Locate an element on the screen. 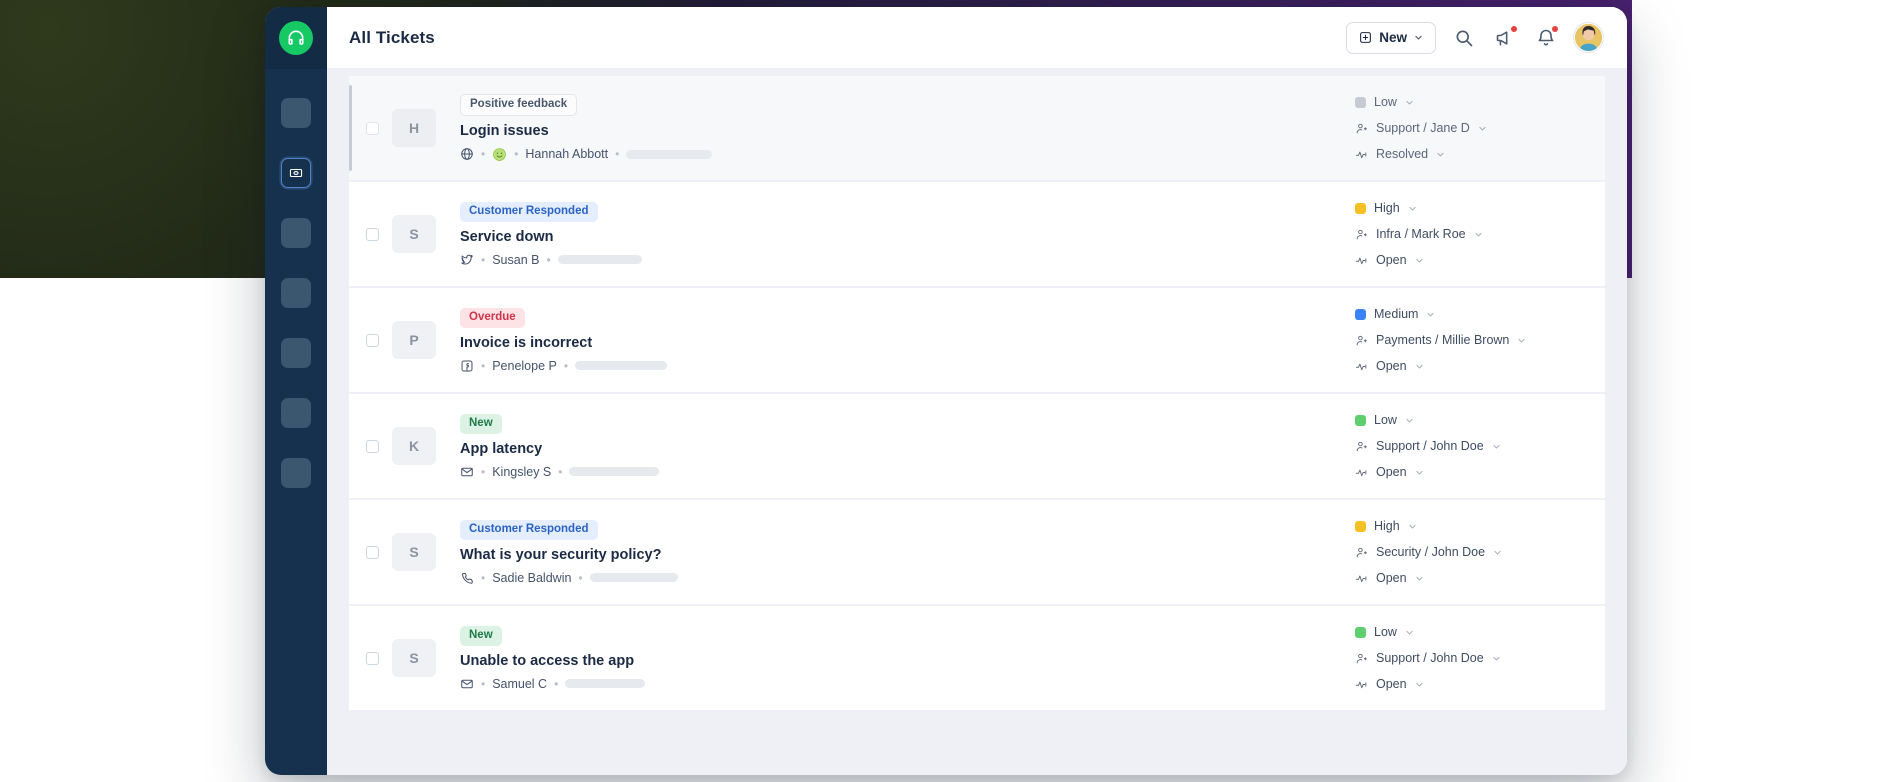 This screenshot has width=1890, height=782. rail-item-tickets is located at coordinates (296, 173).